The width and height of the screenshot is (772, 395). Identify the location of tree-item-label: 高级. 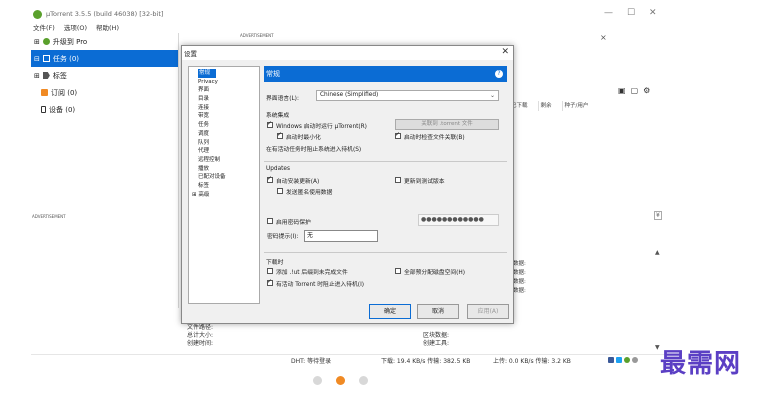
(204, 194).